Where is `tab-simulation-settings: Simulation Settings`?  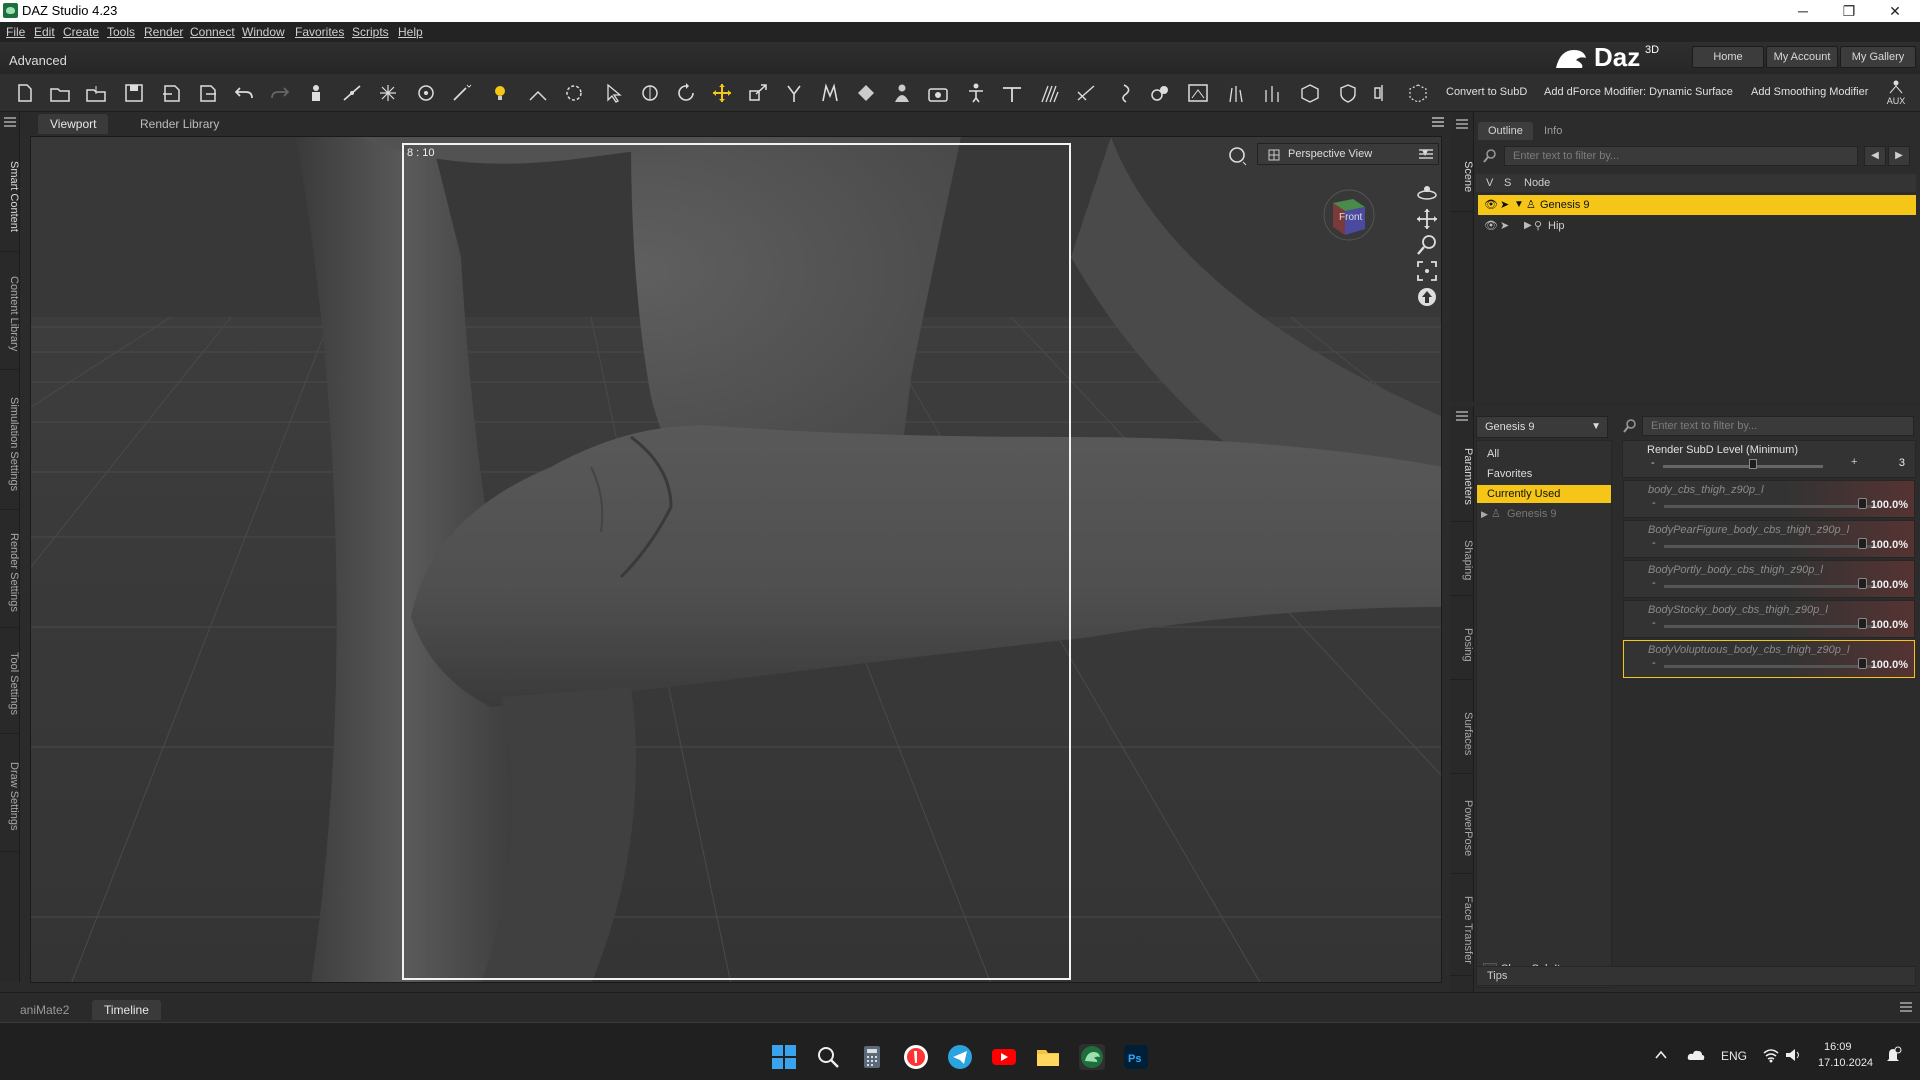
tab-simulation-settings: Simulation Settings is located at coordinates (10, 445).